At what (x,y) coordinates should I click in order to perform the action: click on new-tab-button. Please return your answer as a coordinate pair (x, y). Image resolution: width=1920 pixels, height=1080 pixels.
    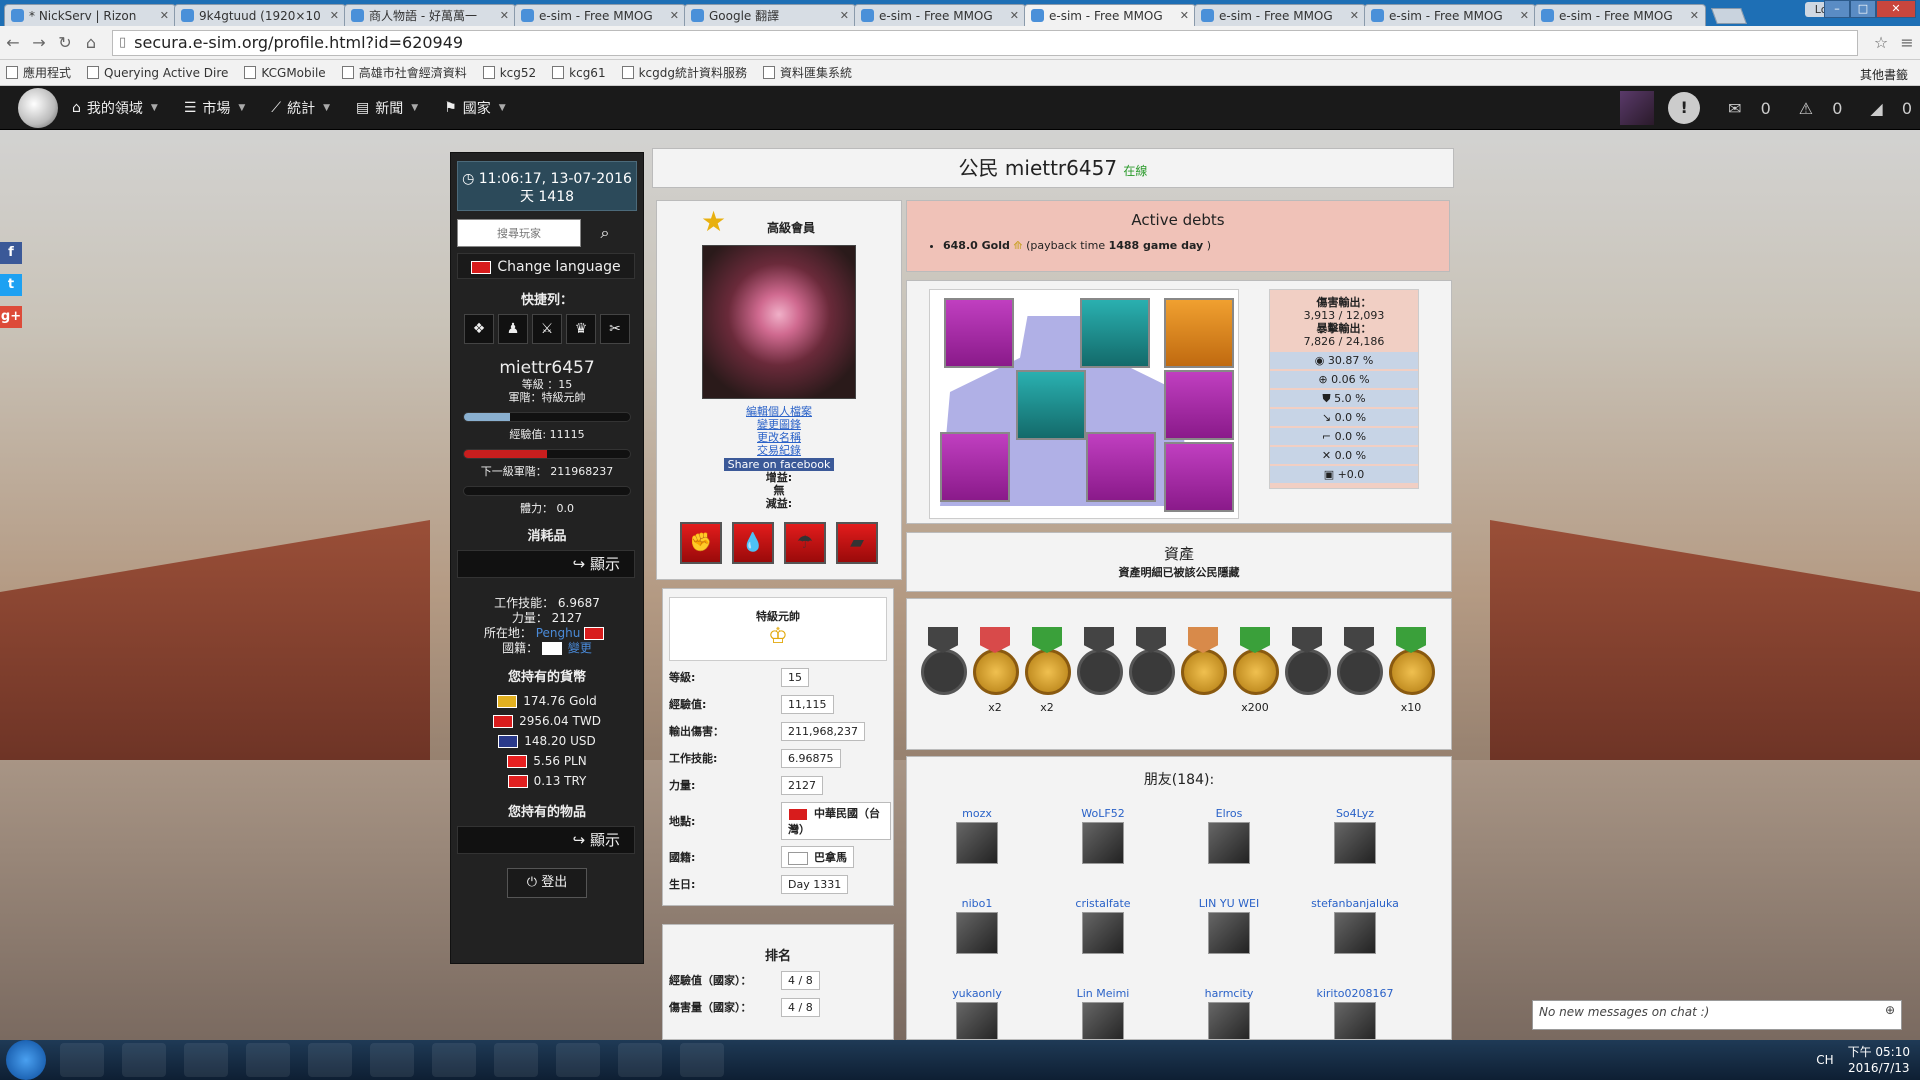
    Looking at the image, I should click on (1729, 16).